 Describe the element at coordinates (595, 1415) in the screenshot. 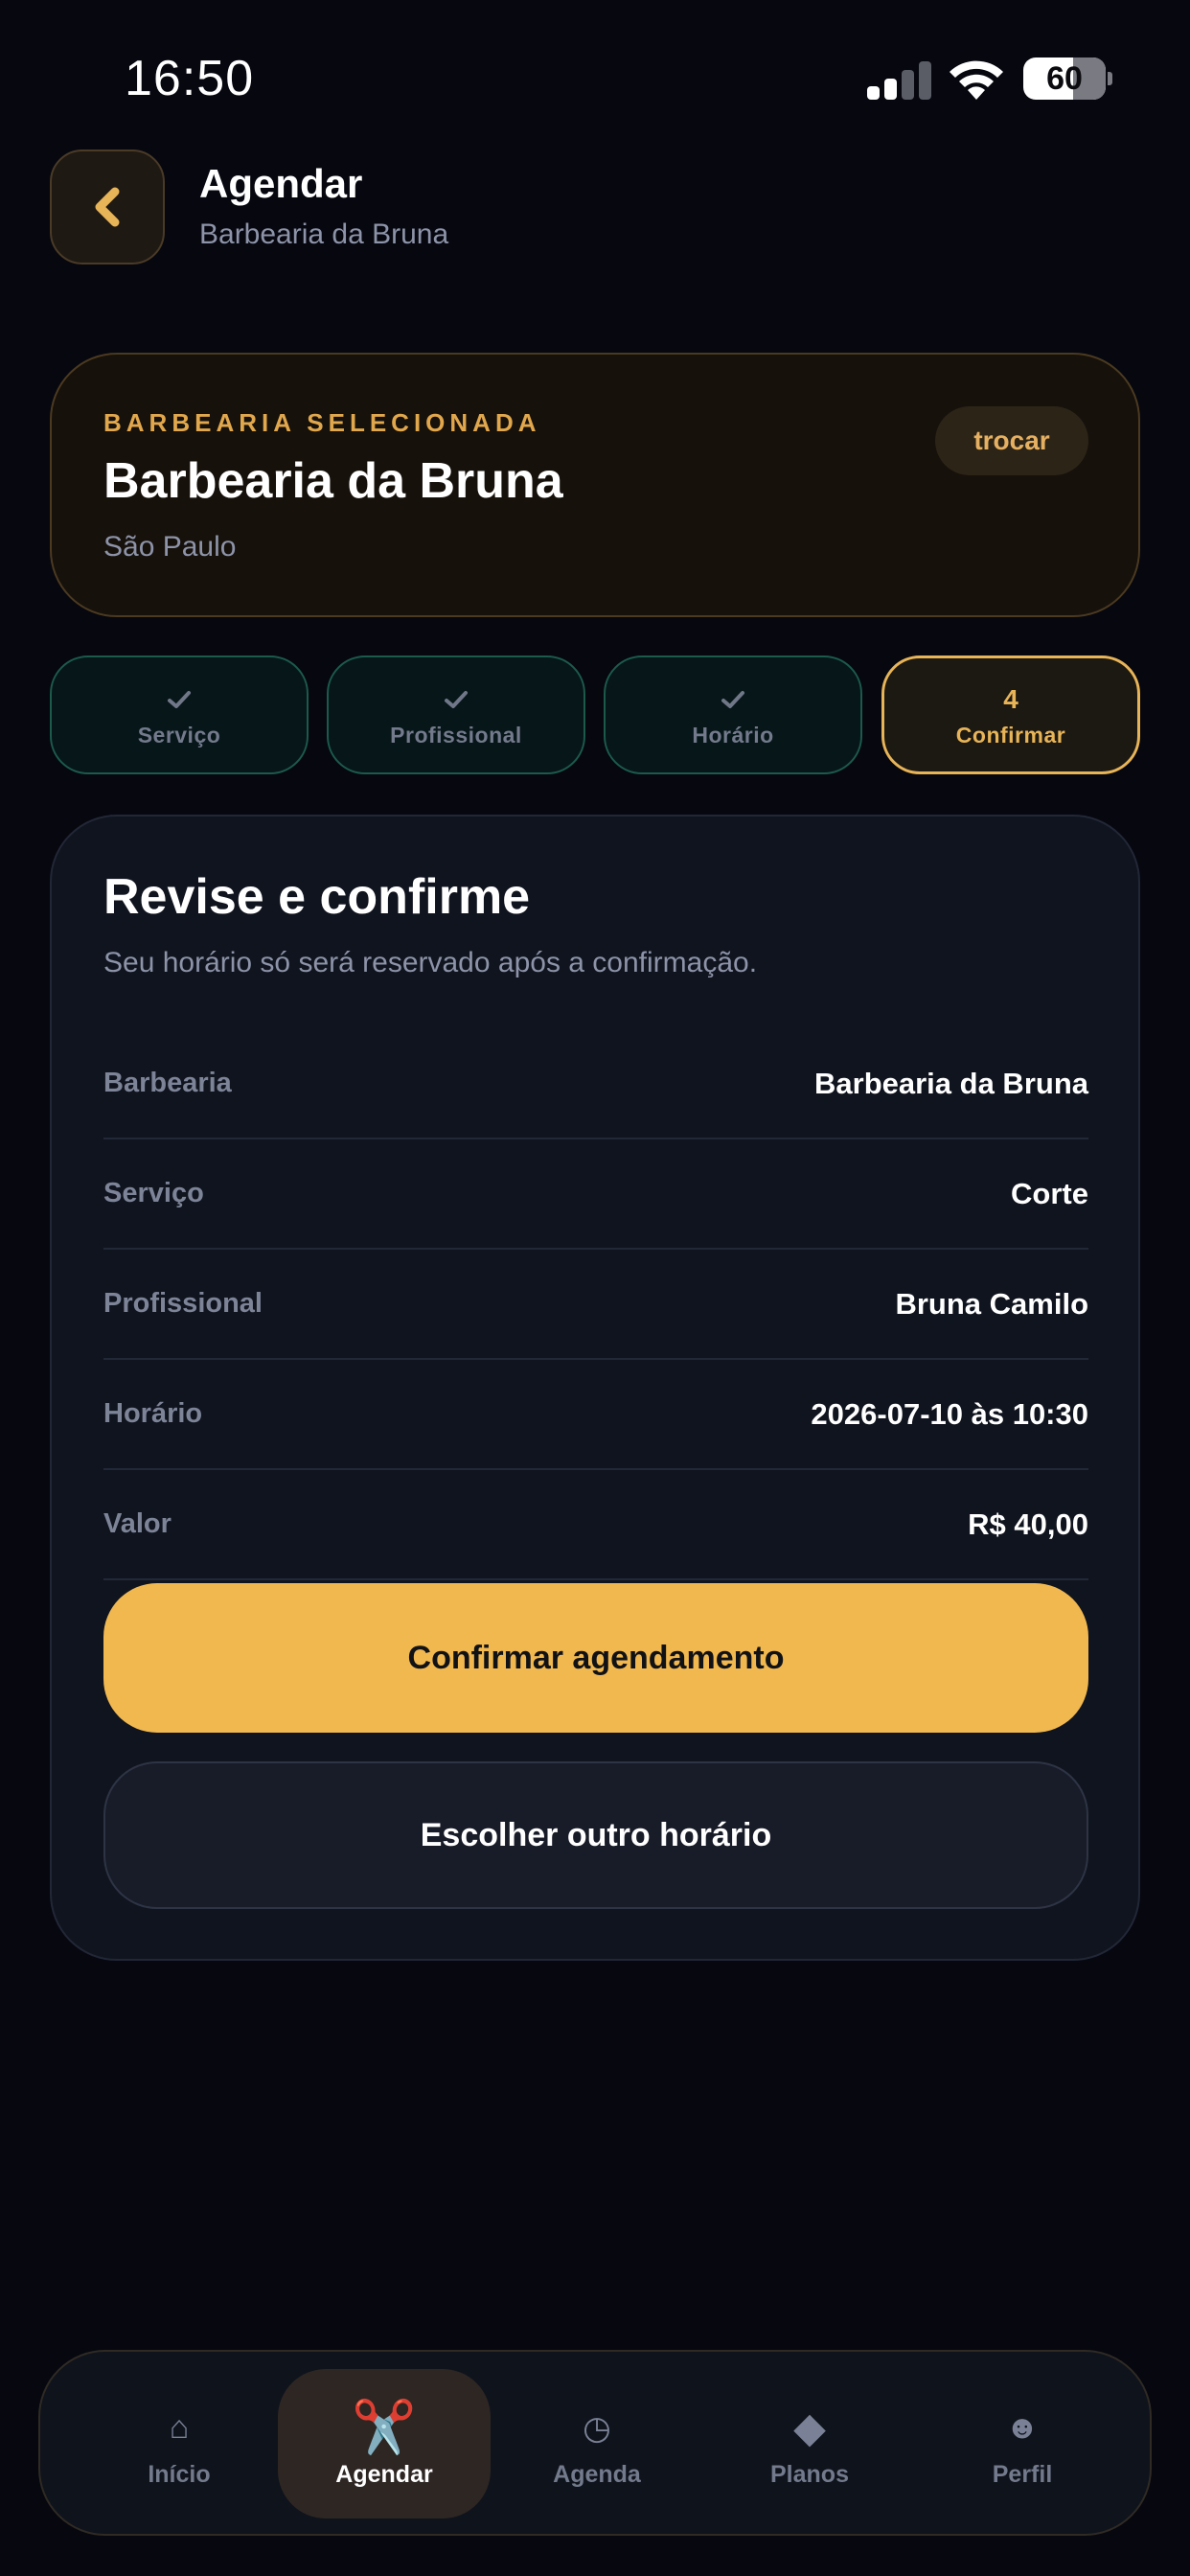

I see `review-row-horario: Horário 2026-07-10 às 10:30` at that location.